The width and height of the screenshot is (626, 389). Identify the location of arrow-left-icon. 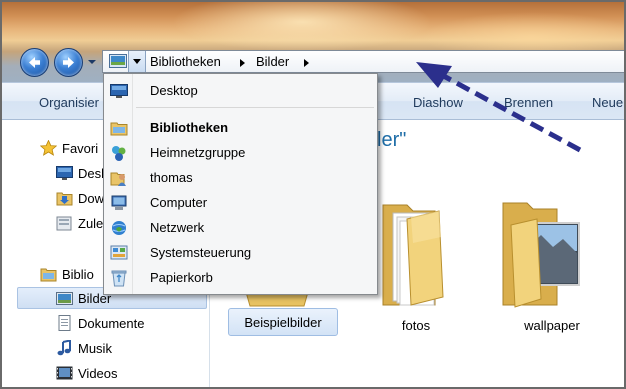
(34, 62).